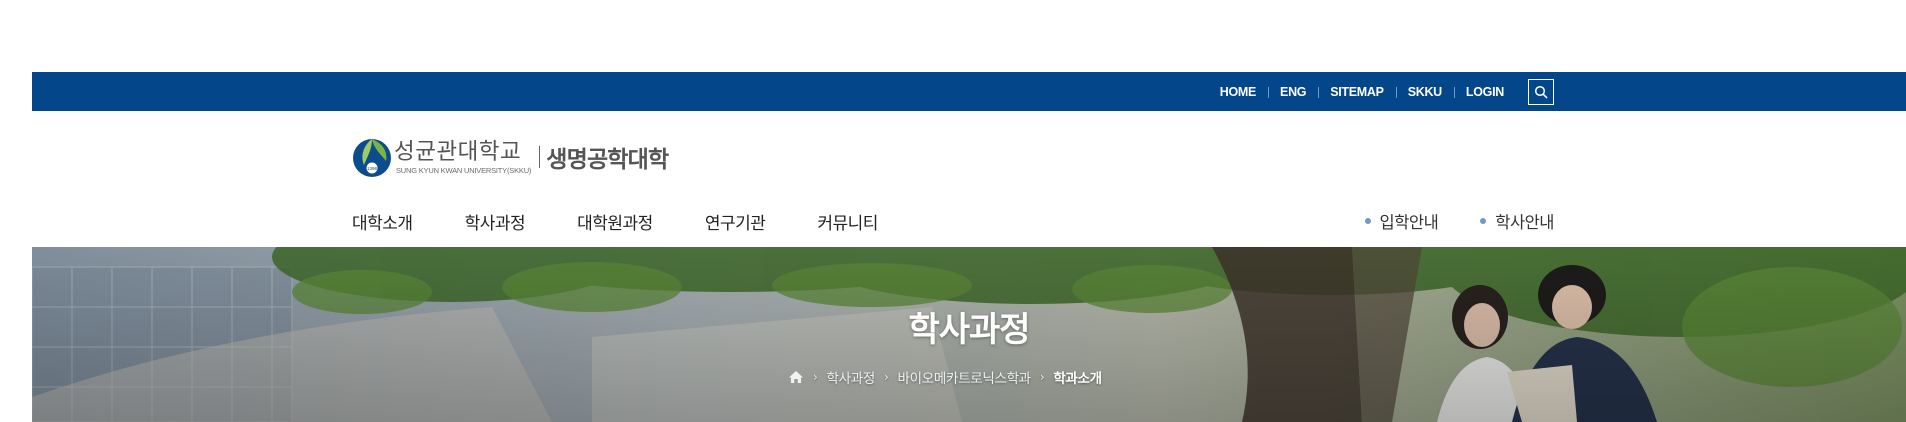 The height and width of the screenshot is (422, 1906). I want to click on main-nav-item-about: 대학소개, so click(382, 221).